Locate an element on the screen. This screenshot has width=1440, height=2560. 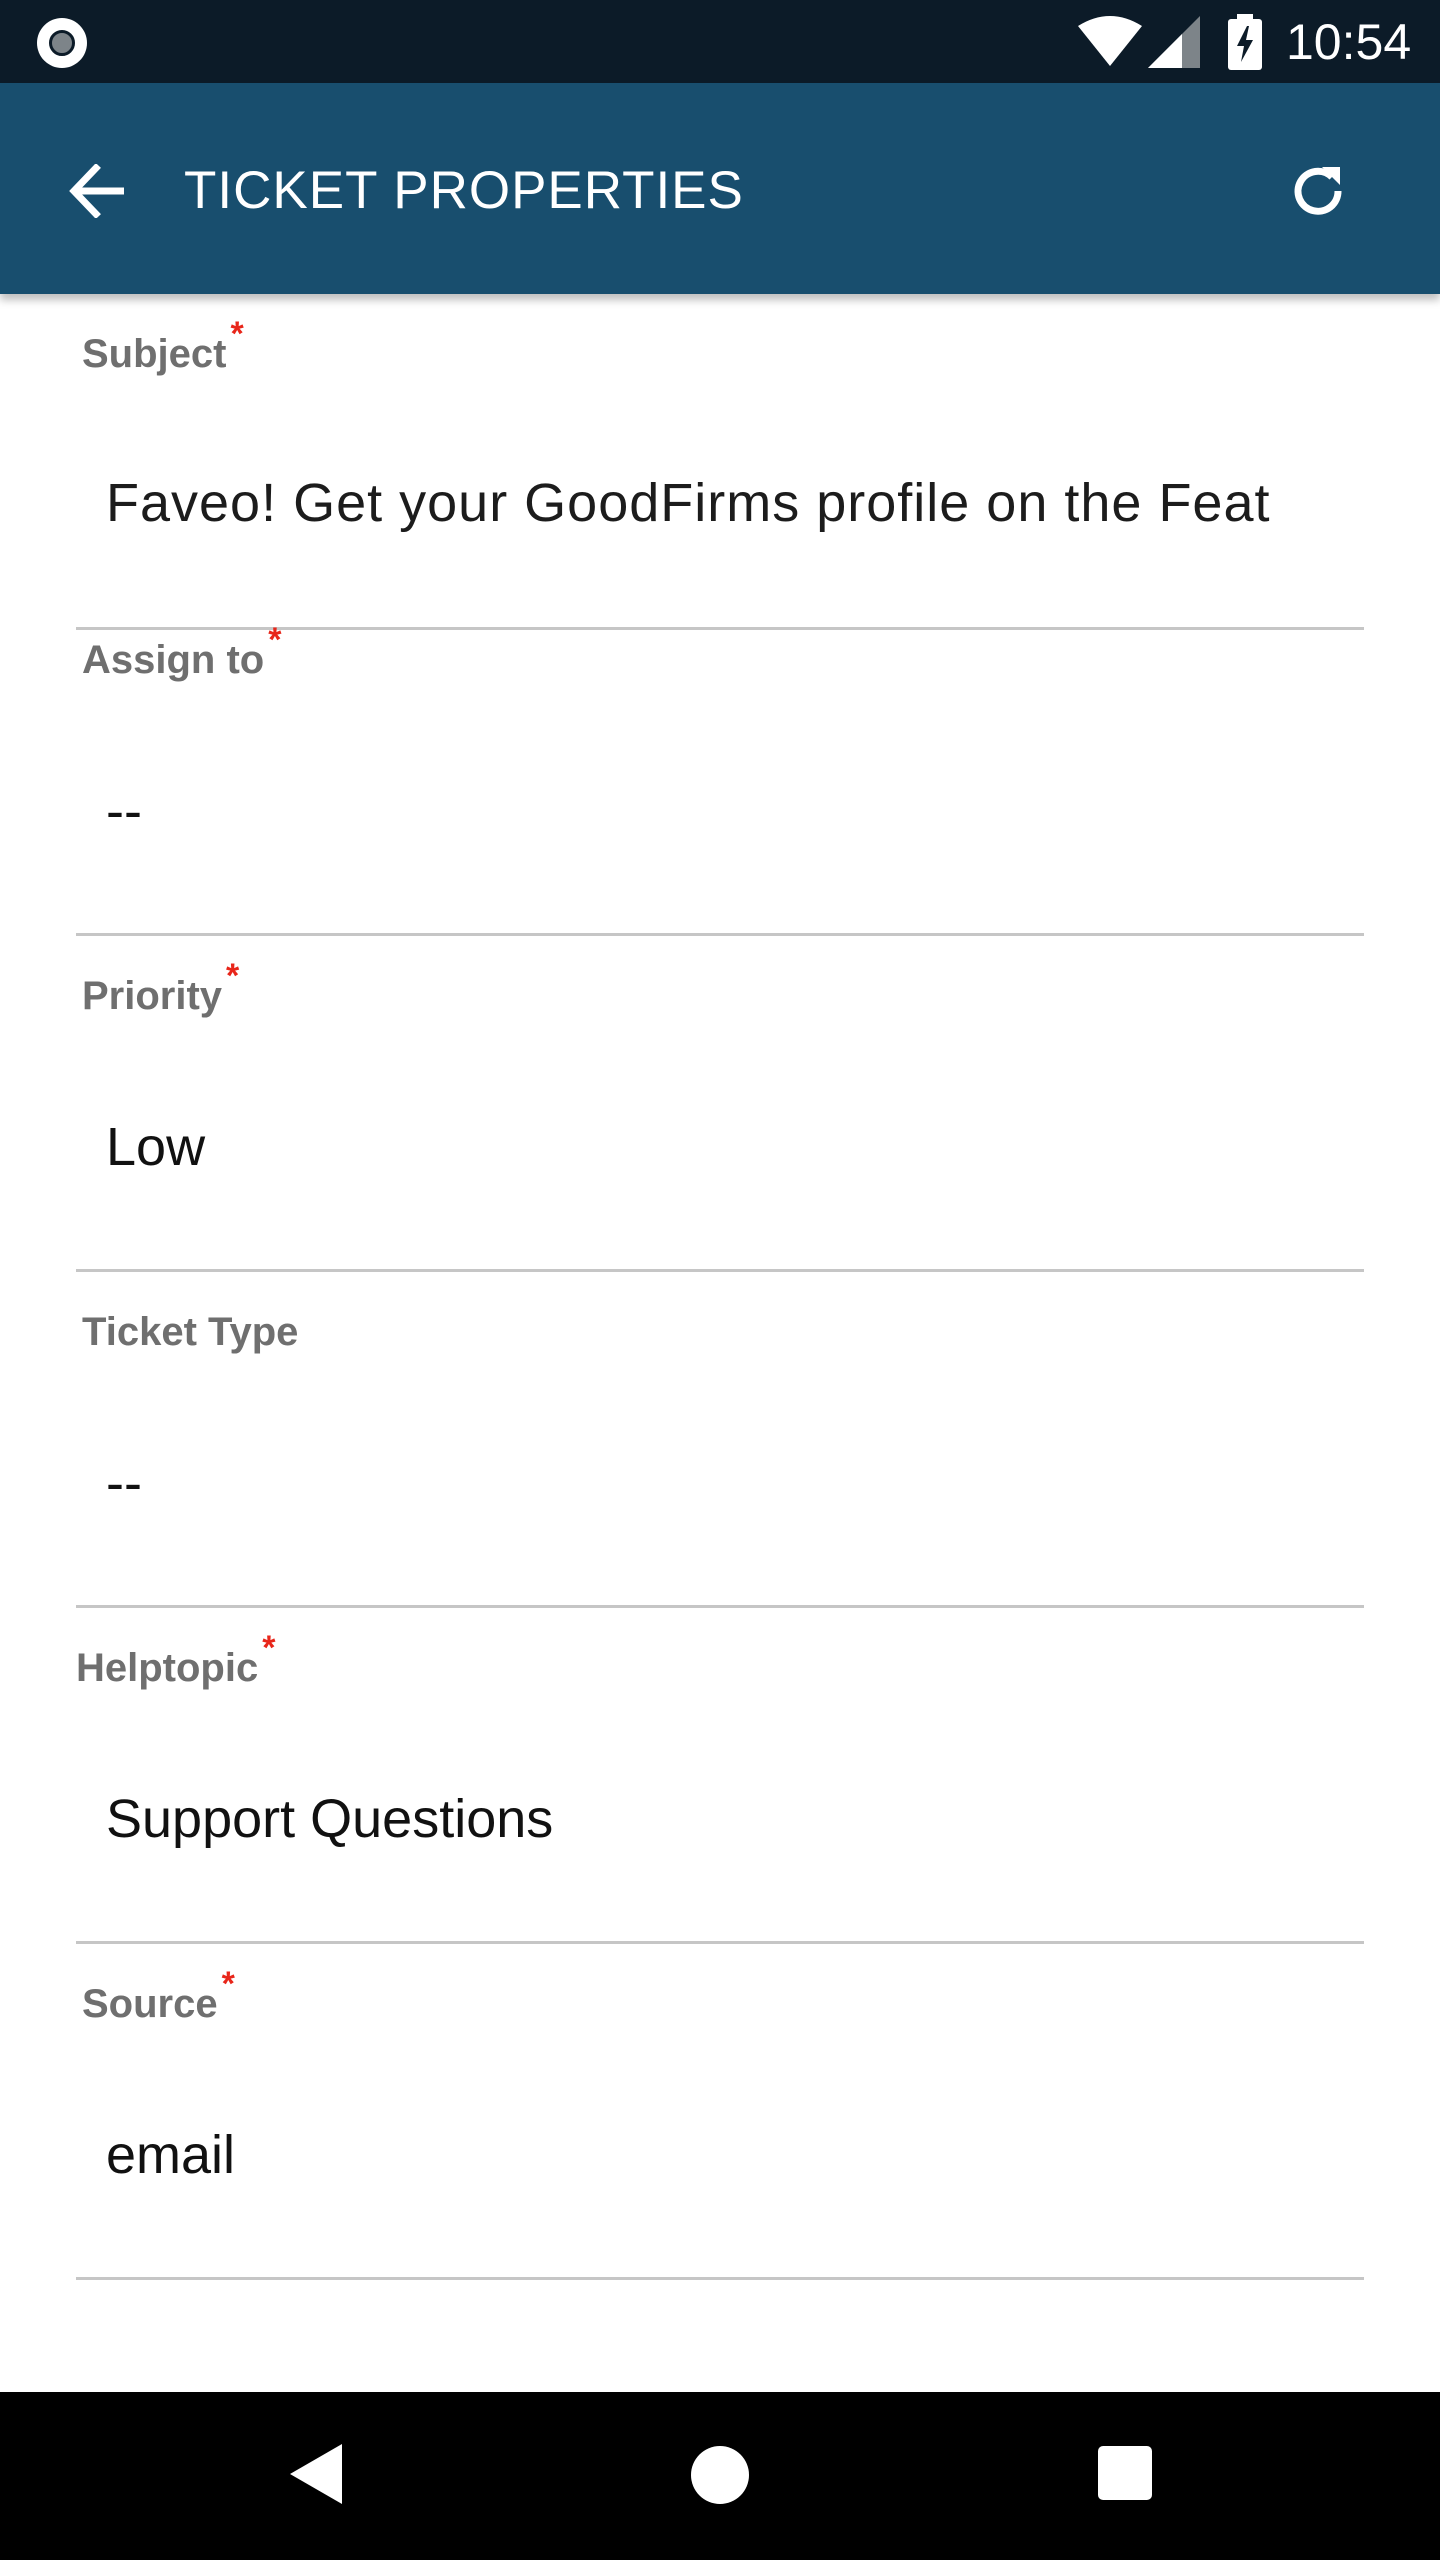
field-label: Helptopic * is located at coordinates (176, 1659).